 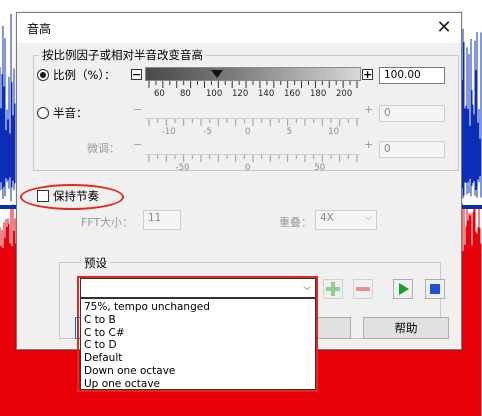 What do you see at coordinates (363, 289) in the screenshot?
I see `remove-preset-icon` at bounding box center [363, 289].